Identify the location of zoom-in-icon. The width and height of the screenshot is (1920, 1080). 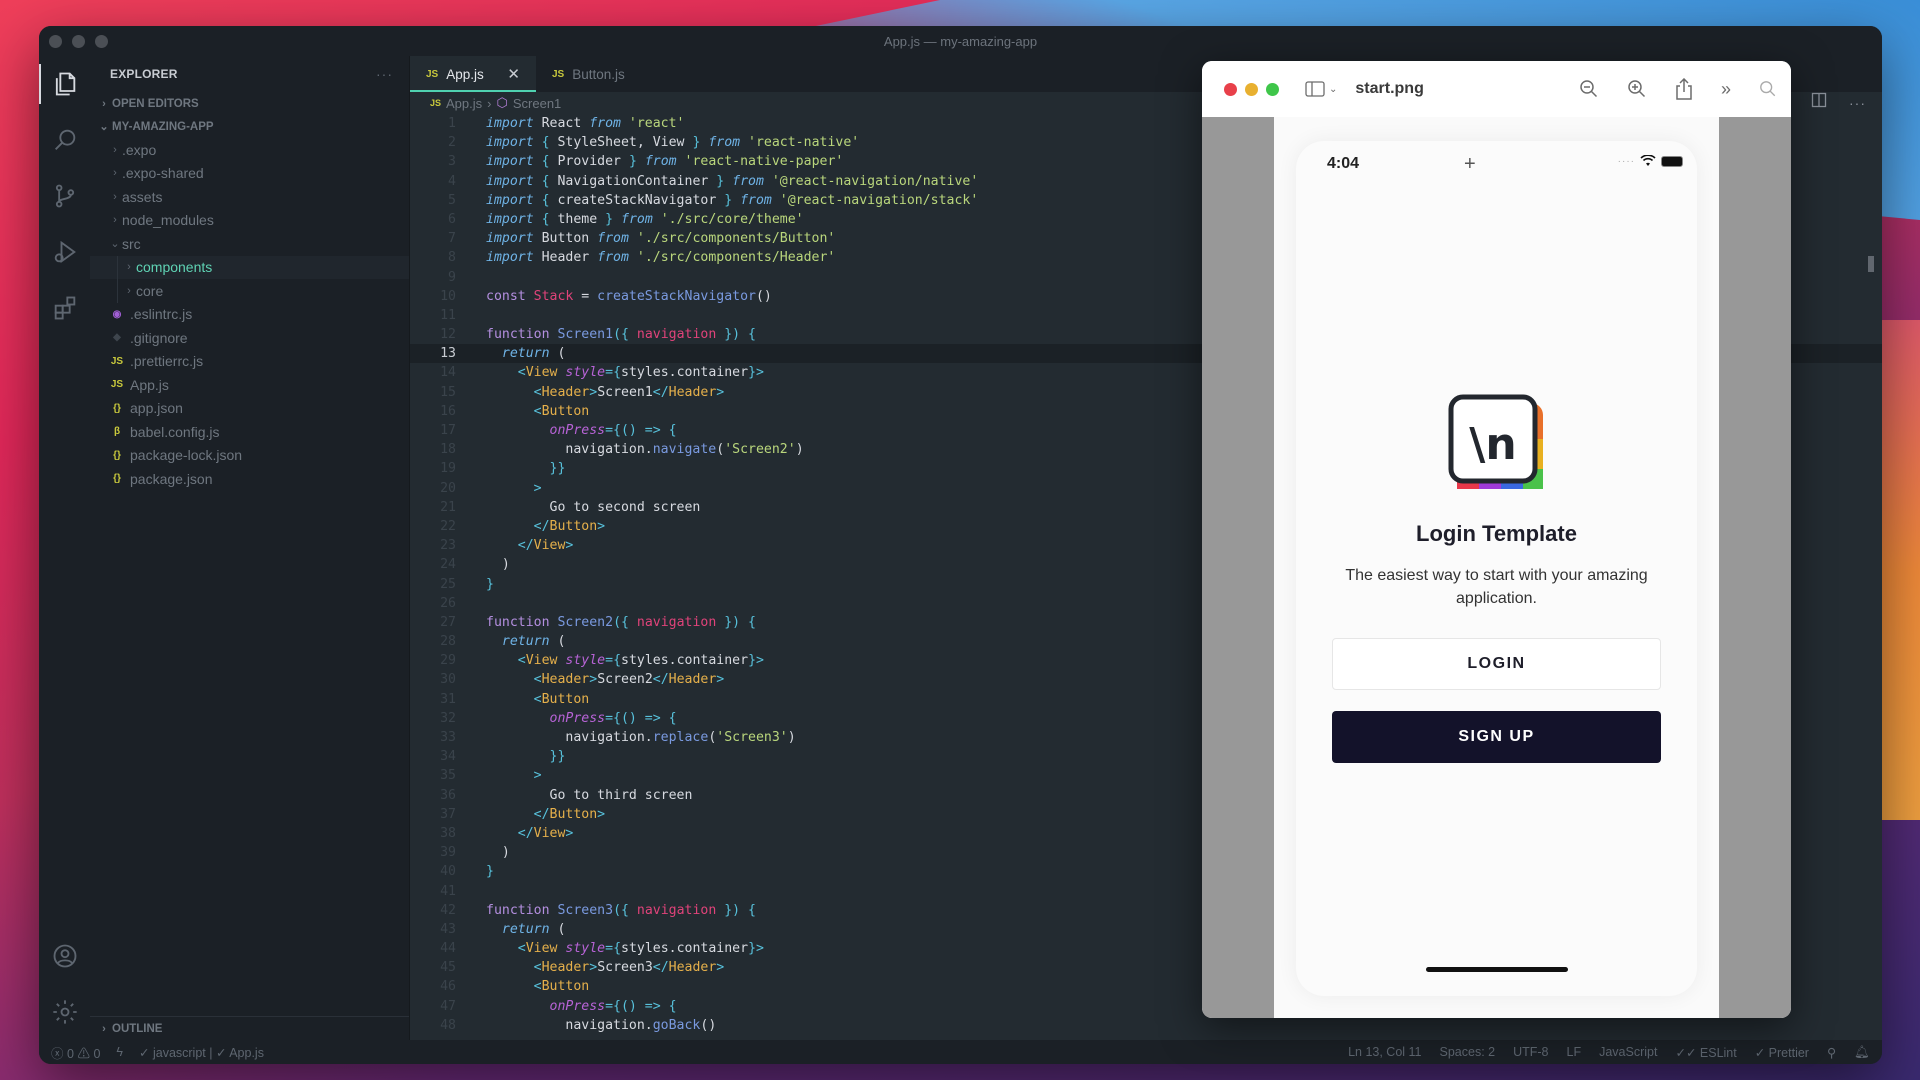
(1637, 89).